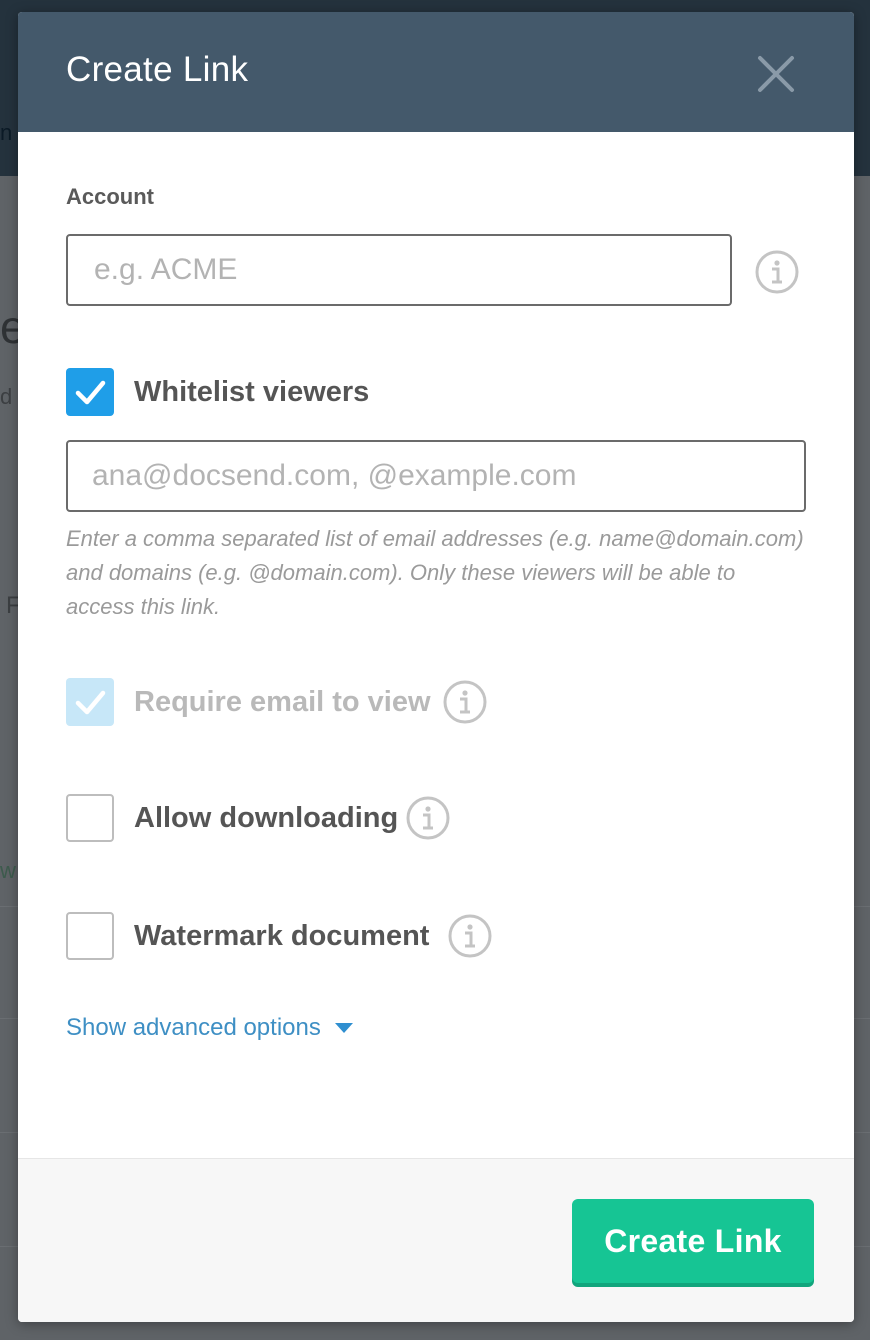 This screenshot has width=870, height=1340. What do you see at coordinates (8, 870) in the screenshot?
I see `background-fragment: w` at bounding box center [8, 870].